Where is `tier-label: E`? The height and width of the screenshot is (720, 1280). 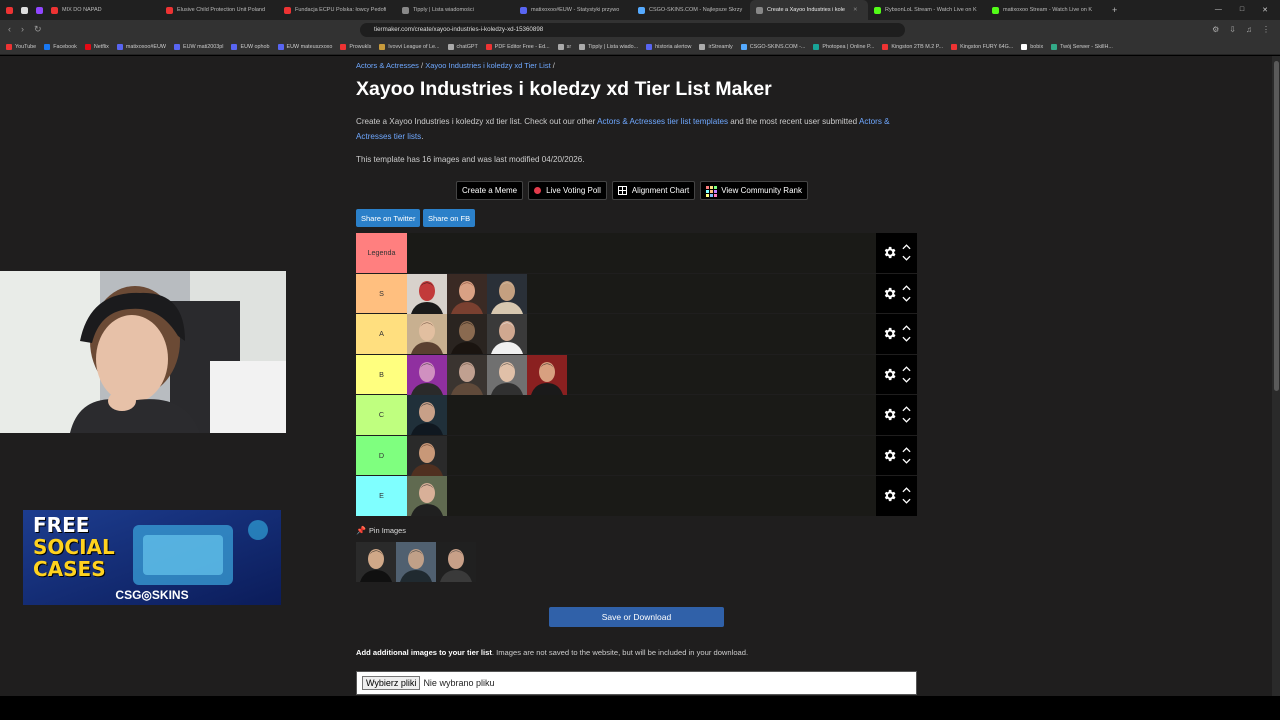
tier-label: E is located at coordinates (381, 496).